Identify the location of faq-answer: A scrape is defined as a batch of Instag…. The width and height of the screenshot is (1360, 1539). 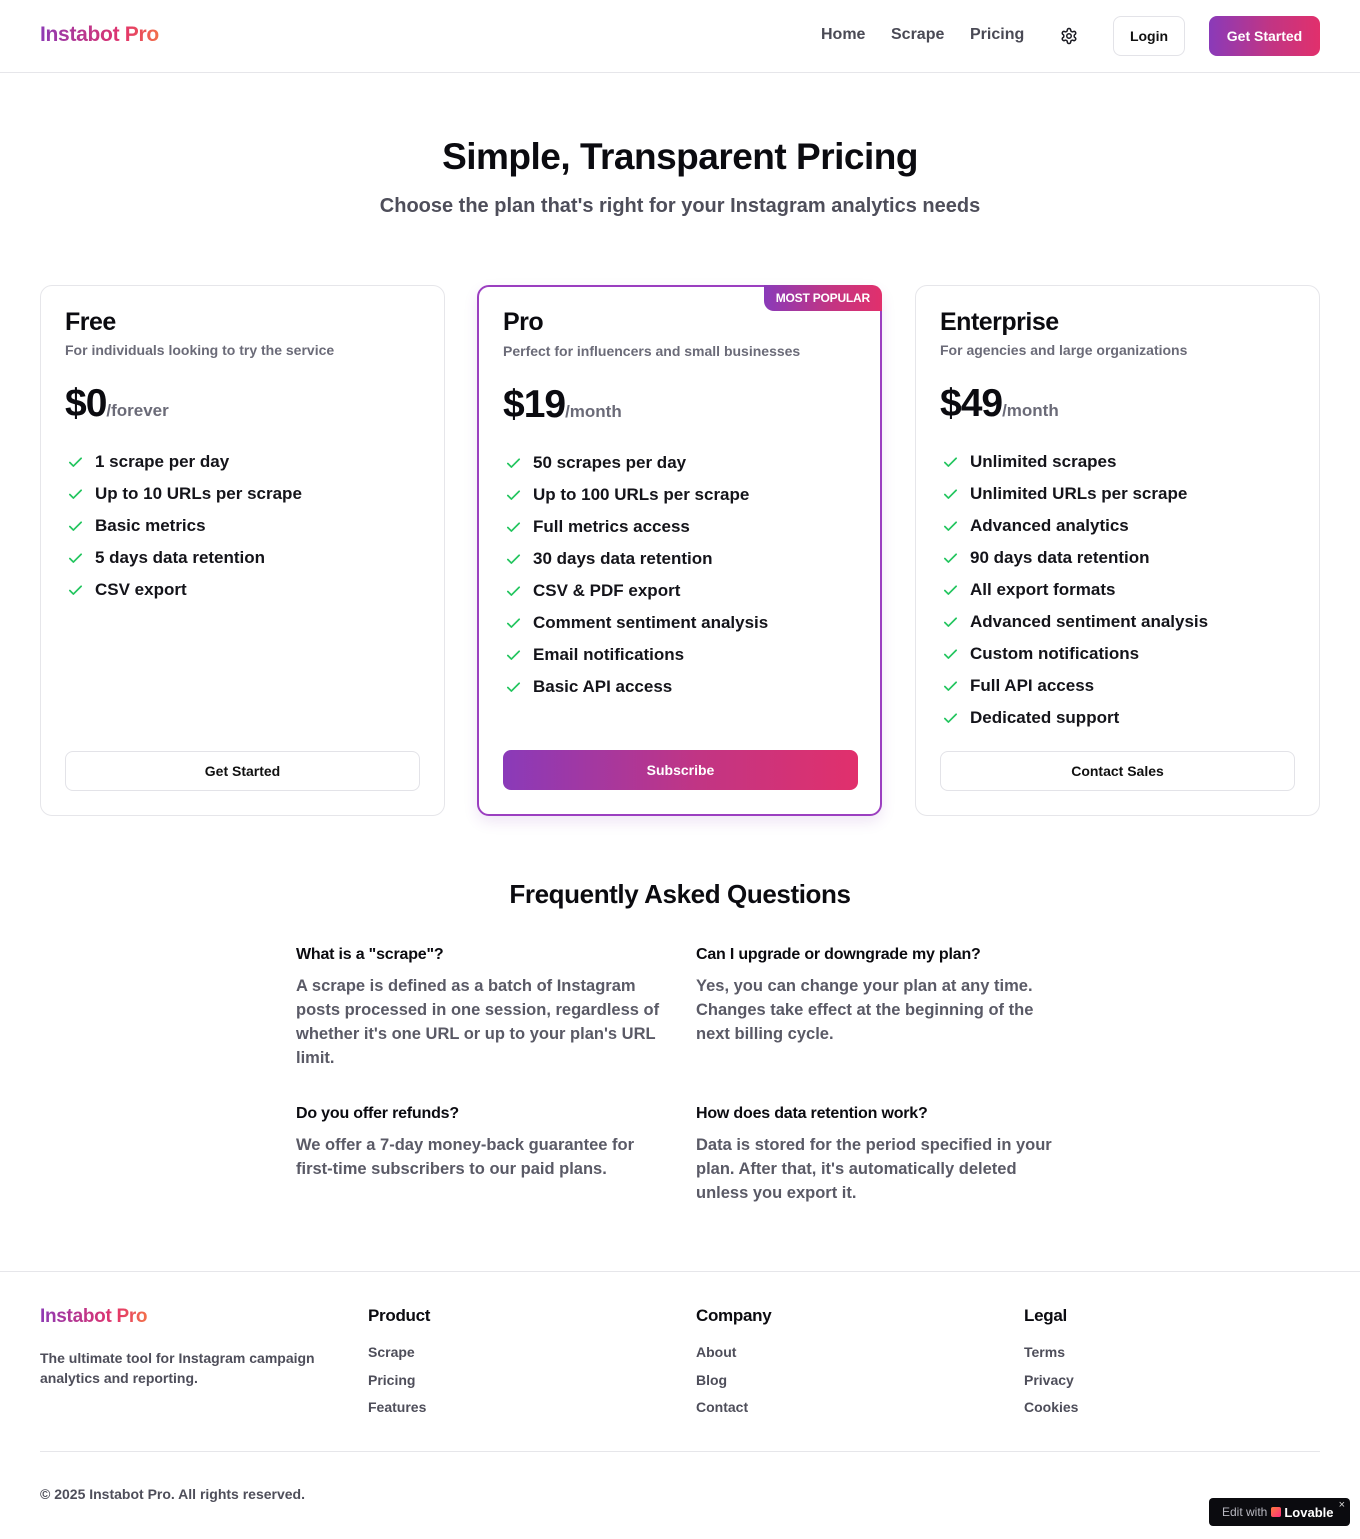
(478, 1022).